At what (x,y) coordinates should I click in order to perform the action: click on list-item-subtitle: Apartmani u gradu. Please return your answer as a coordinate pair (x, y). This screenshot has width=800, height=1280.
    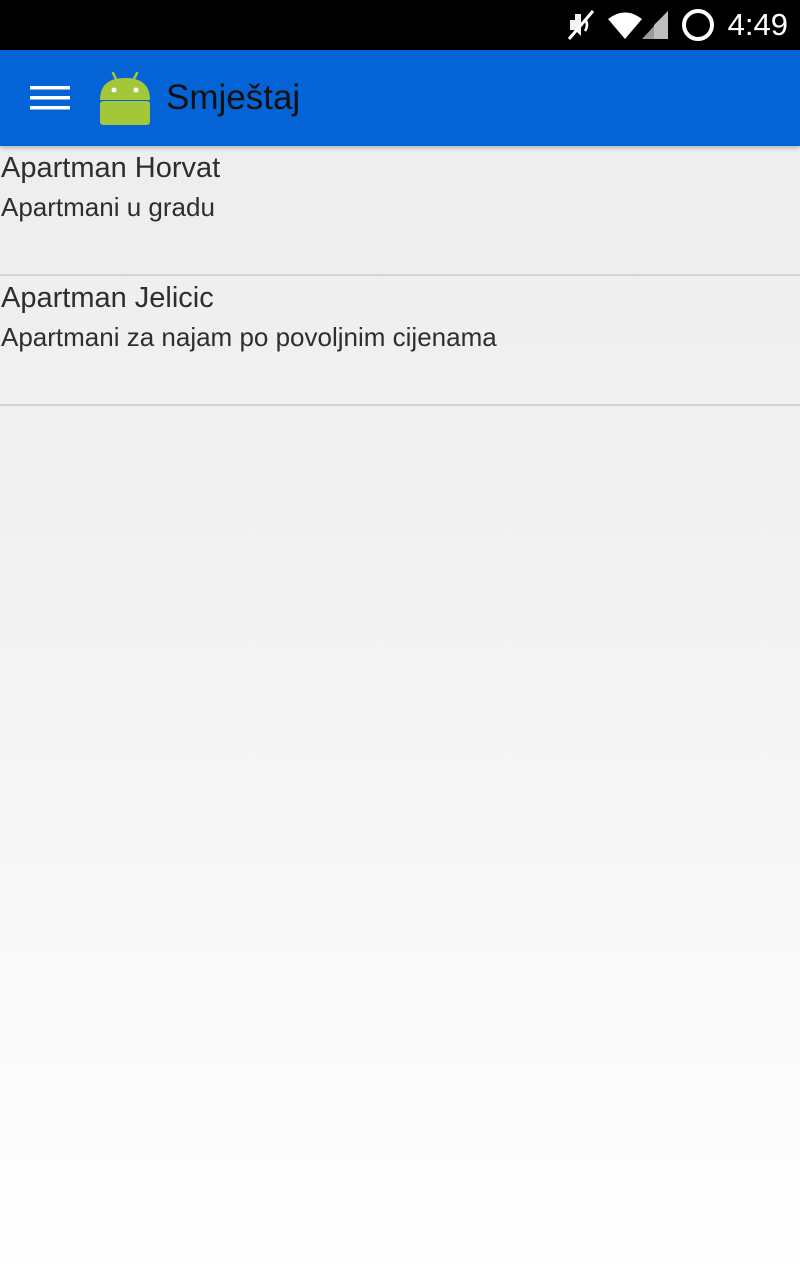
    Looking at the image, I should click on (108, 207).